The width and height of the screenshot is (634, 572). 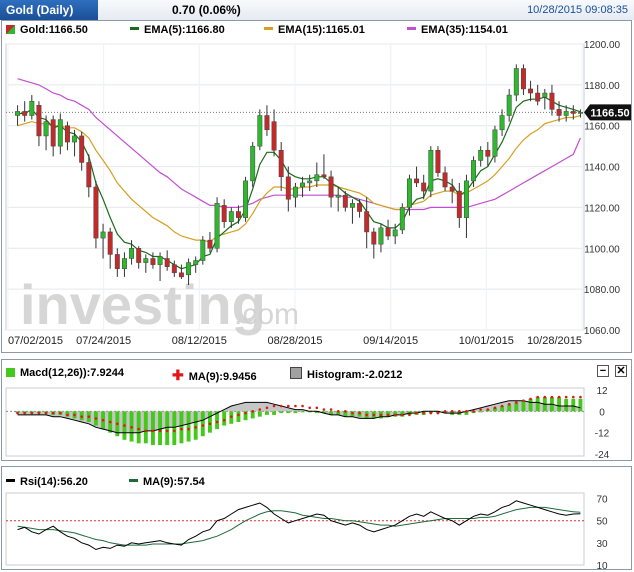 What do you see at coordinates (316, 529) in the screenshot?
I see `rsi-chart: 70 50 30 10` at bounding box center [316, 529].